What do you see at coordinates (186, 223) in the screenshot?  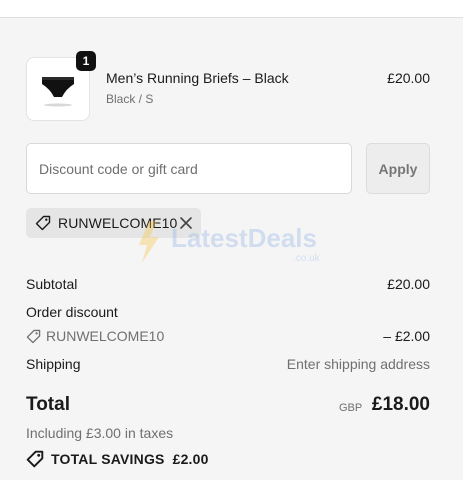 I see `close-icon` at bounding box center [186, 223].